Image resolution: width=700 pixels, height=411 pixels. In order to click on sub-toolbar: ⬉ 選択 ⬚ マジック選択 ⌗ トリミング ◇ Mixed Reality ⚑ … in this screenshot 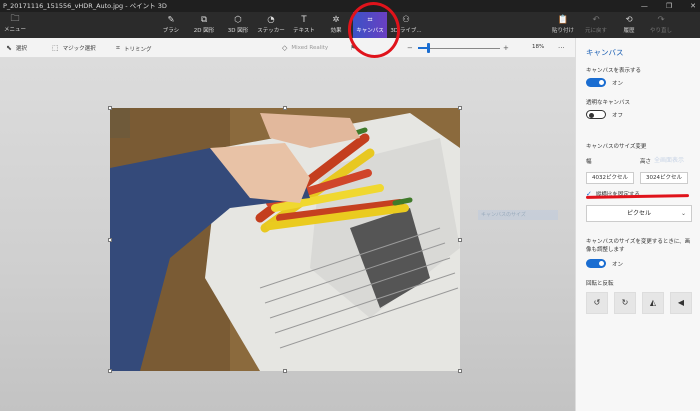, I will do `click(287, 48)`.